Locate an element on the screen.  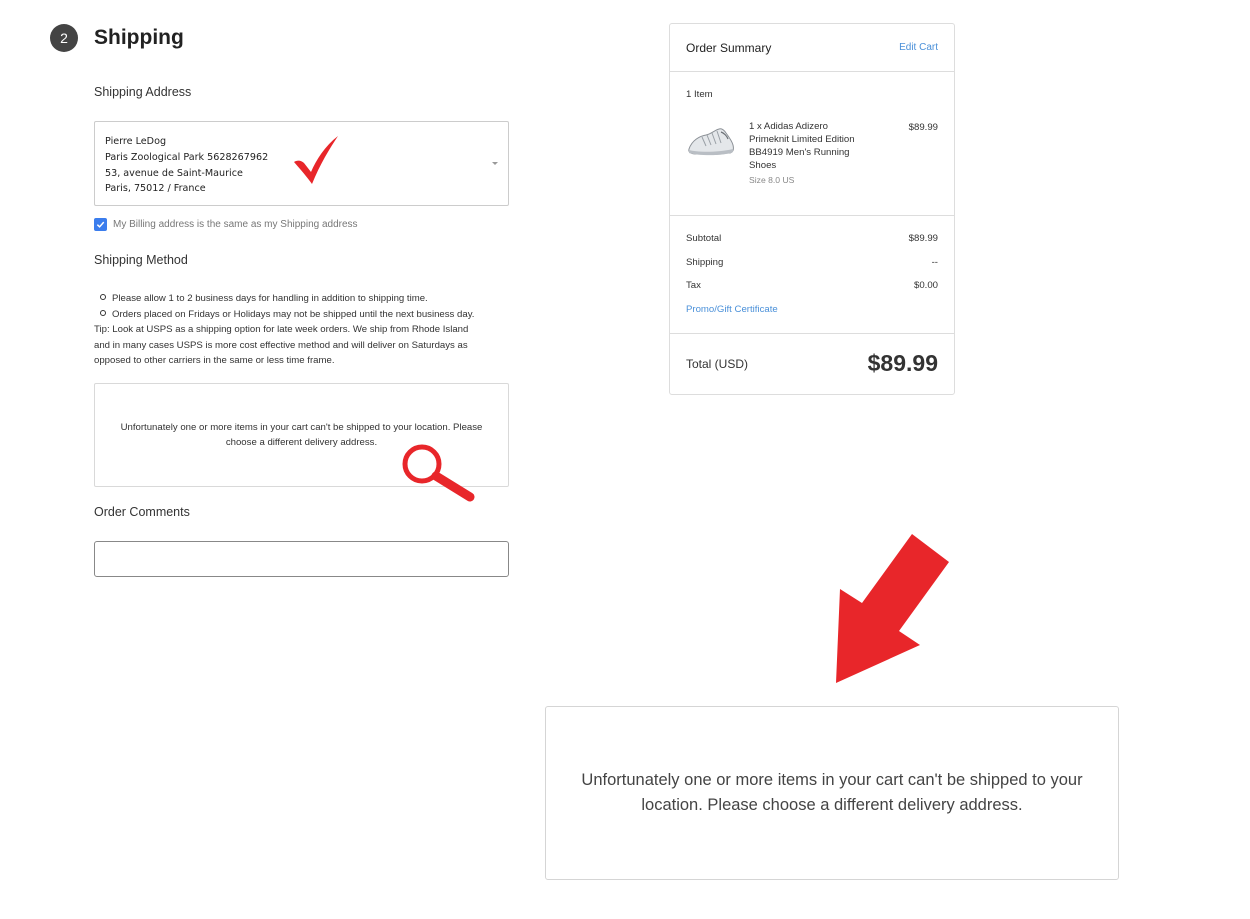
shipping-section-title: Shipping is located at coordinates (139, 37).